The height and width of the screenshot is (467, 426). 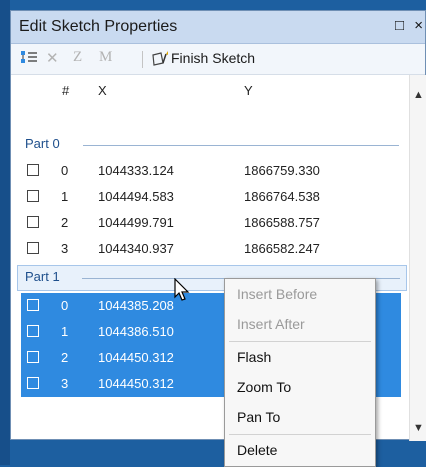 I want to click on row-y-value: 1866764.538, so click(x=282, y=196).